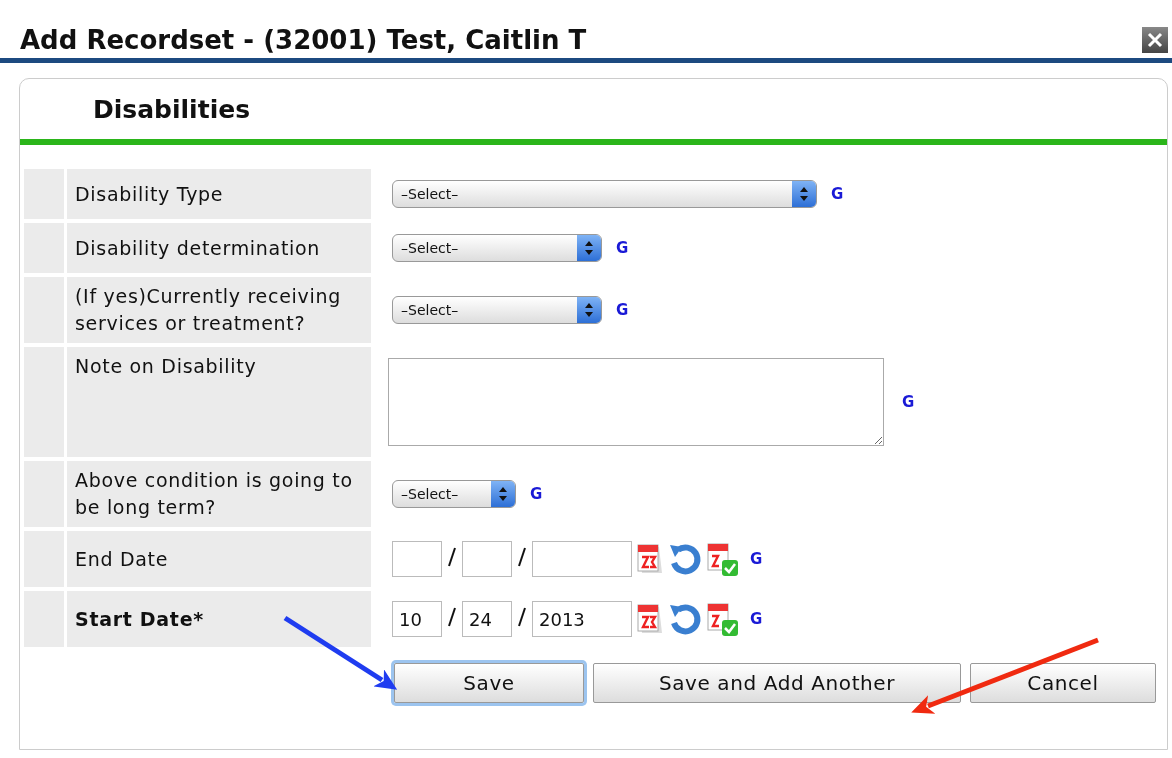  I want to click on dialog-title: Add Recordset - (32001) Test, Caitlin T, so click(303, 40).